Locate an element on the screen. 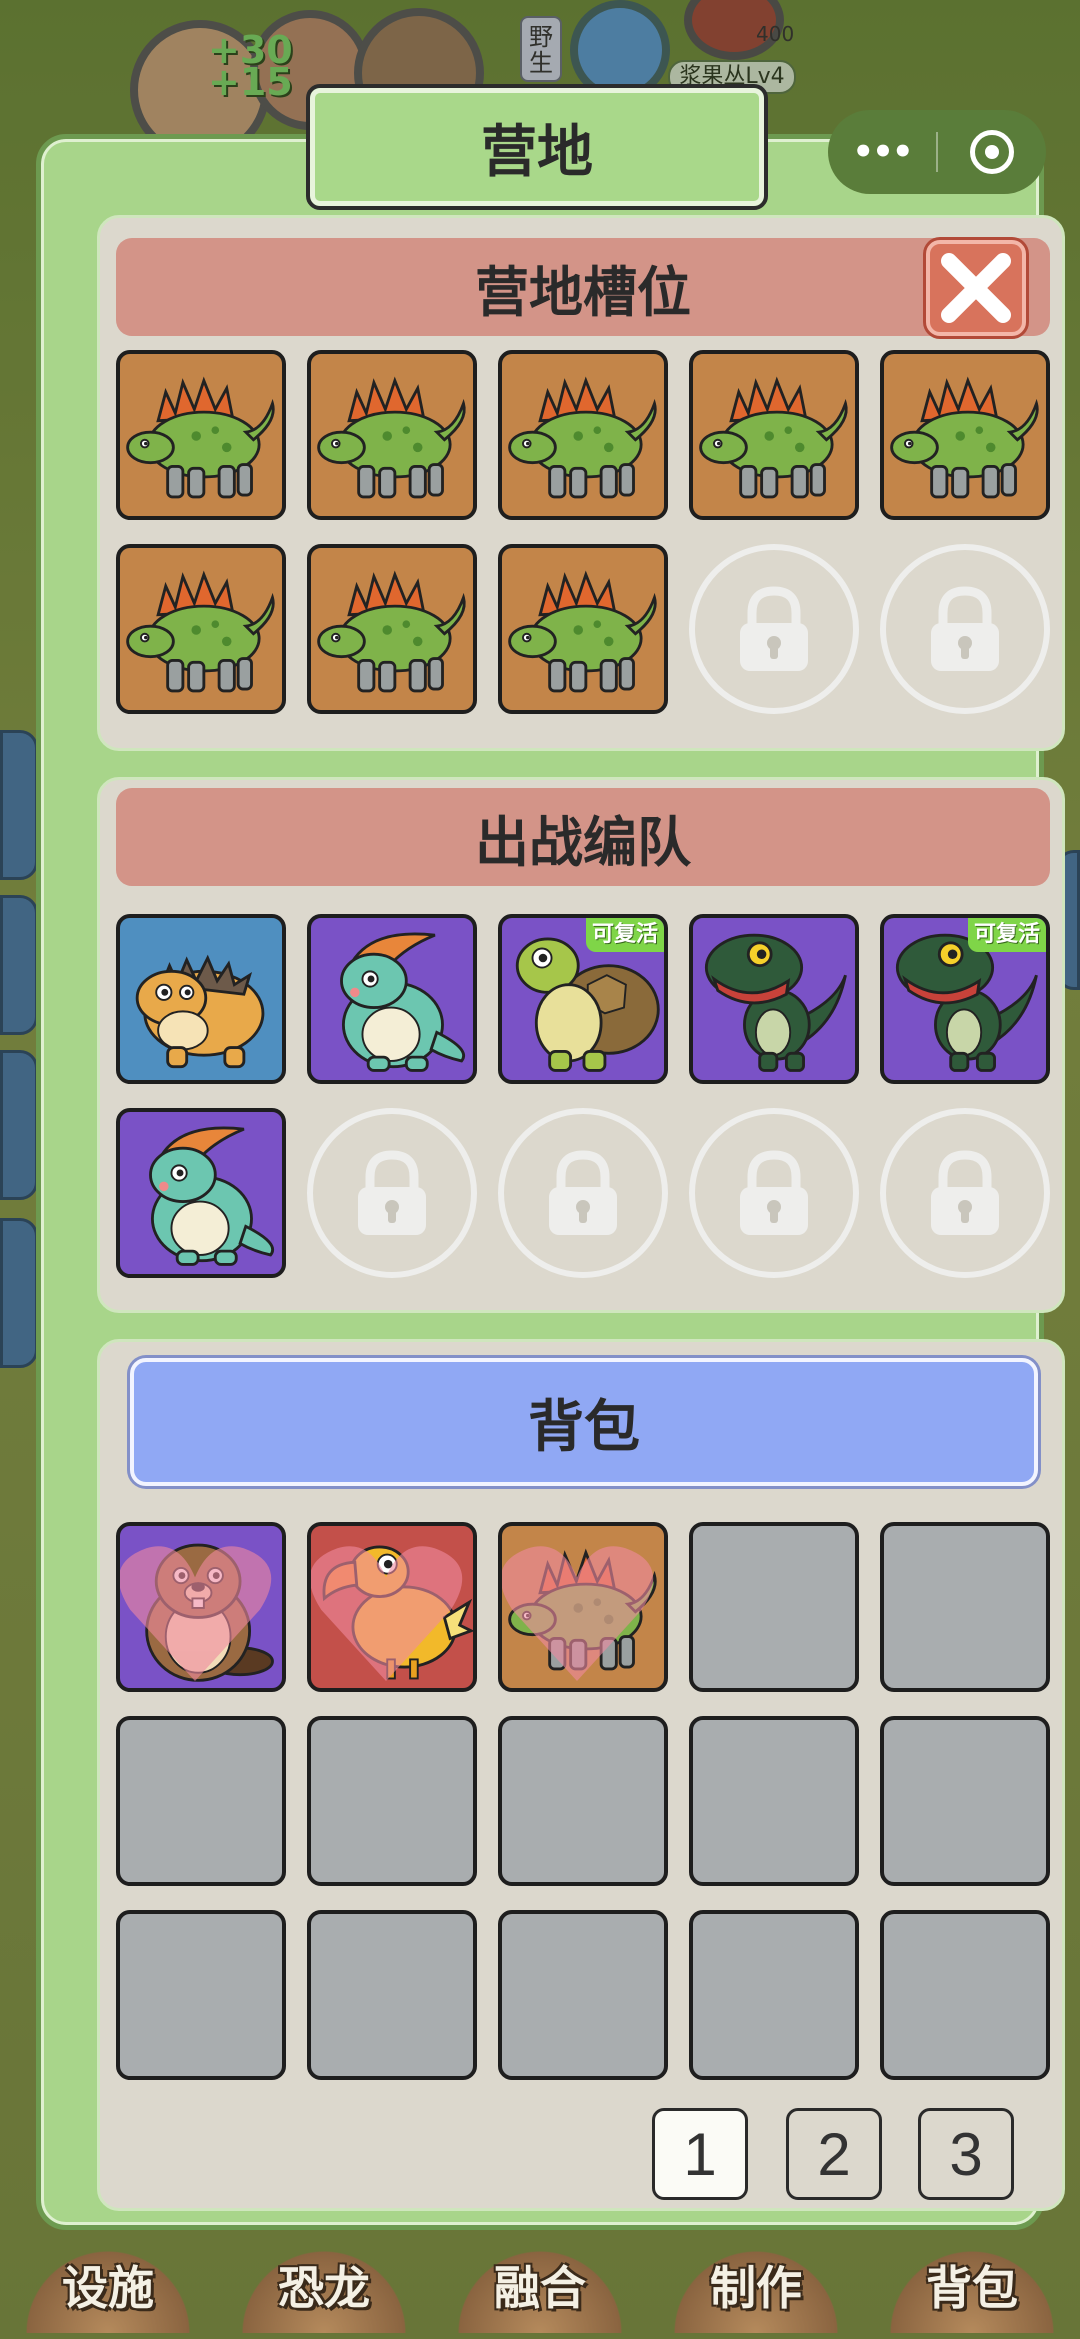  camp-slots-header: 营地槽位 is located at coordinates (583, 287).